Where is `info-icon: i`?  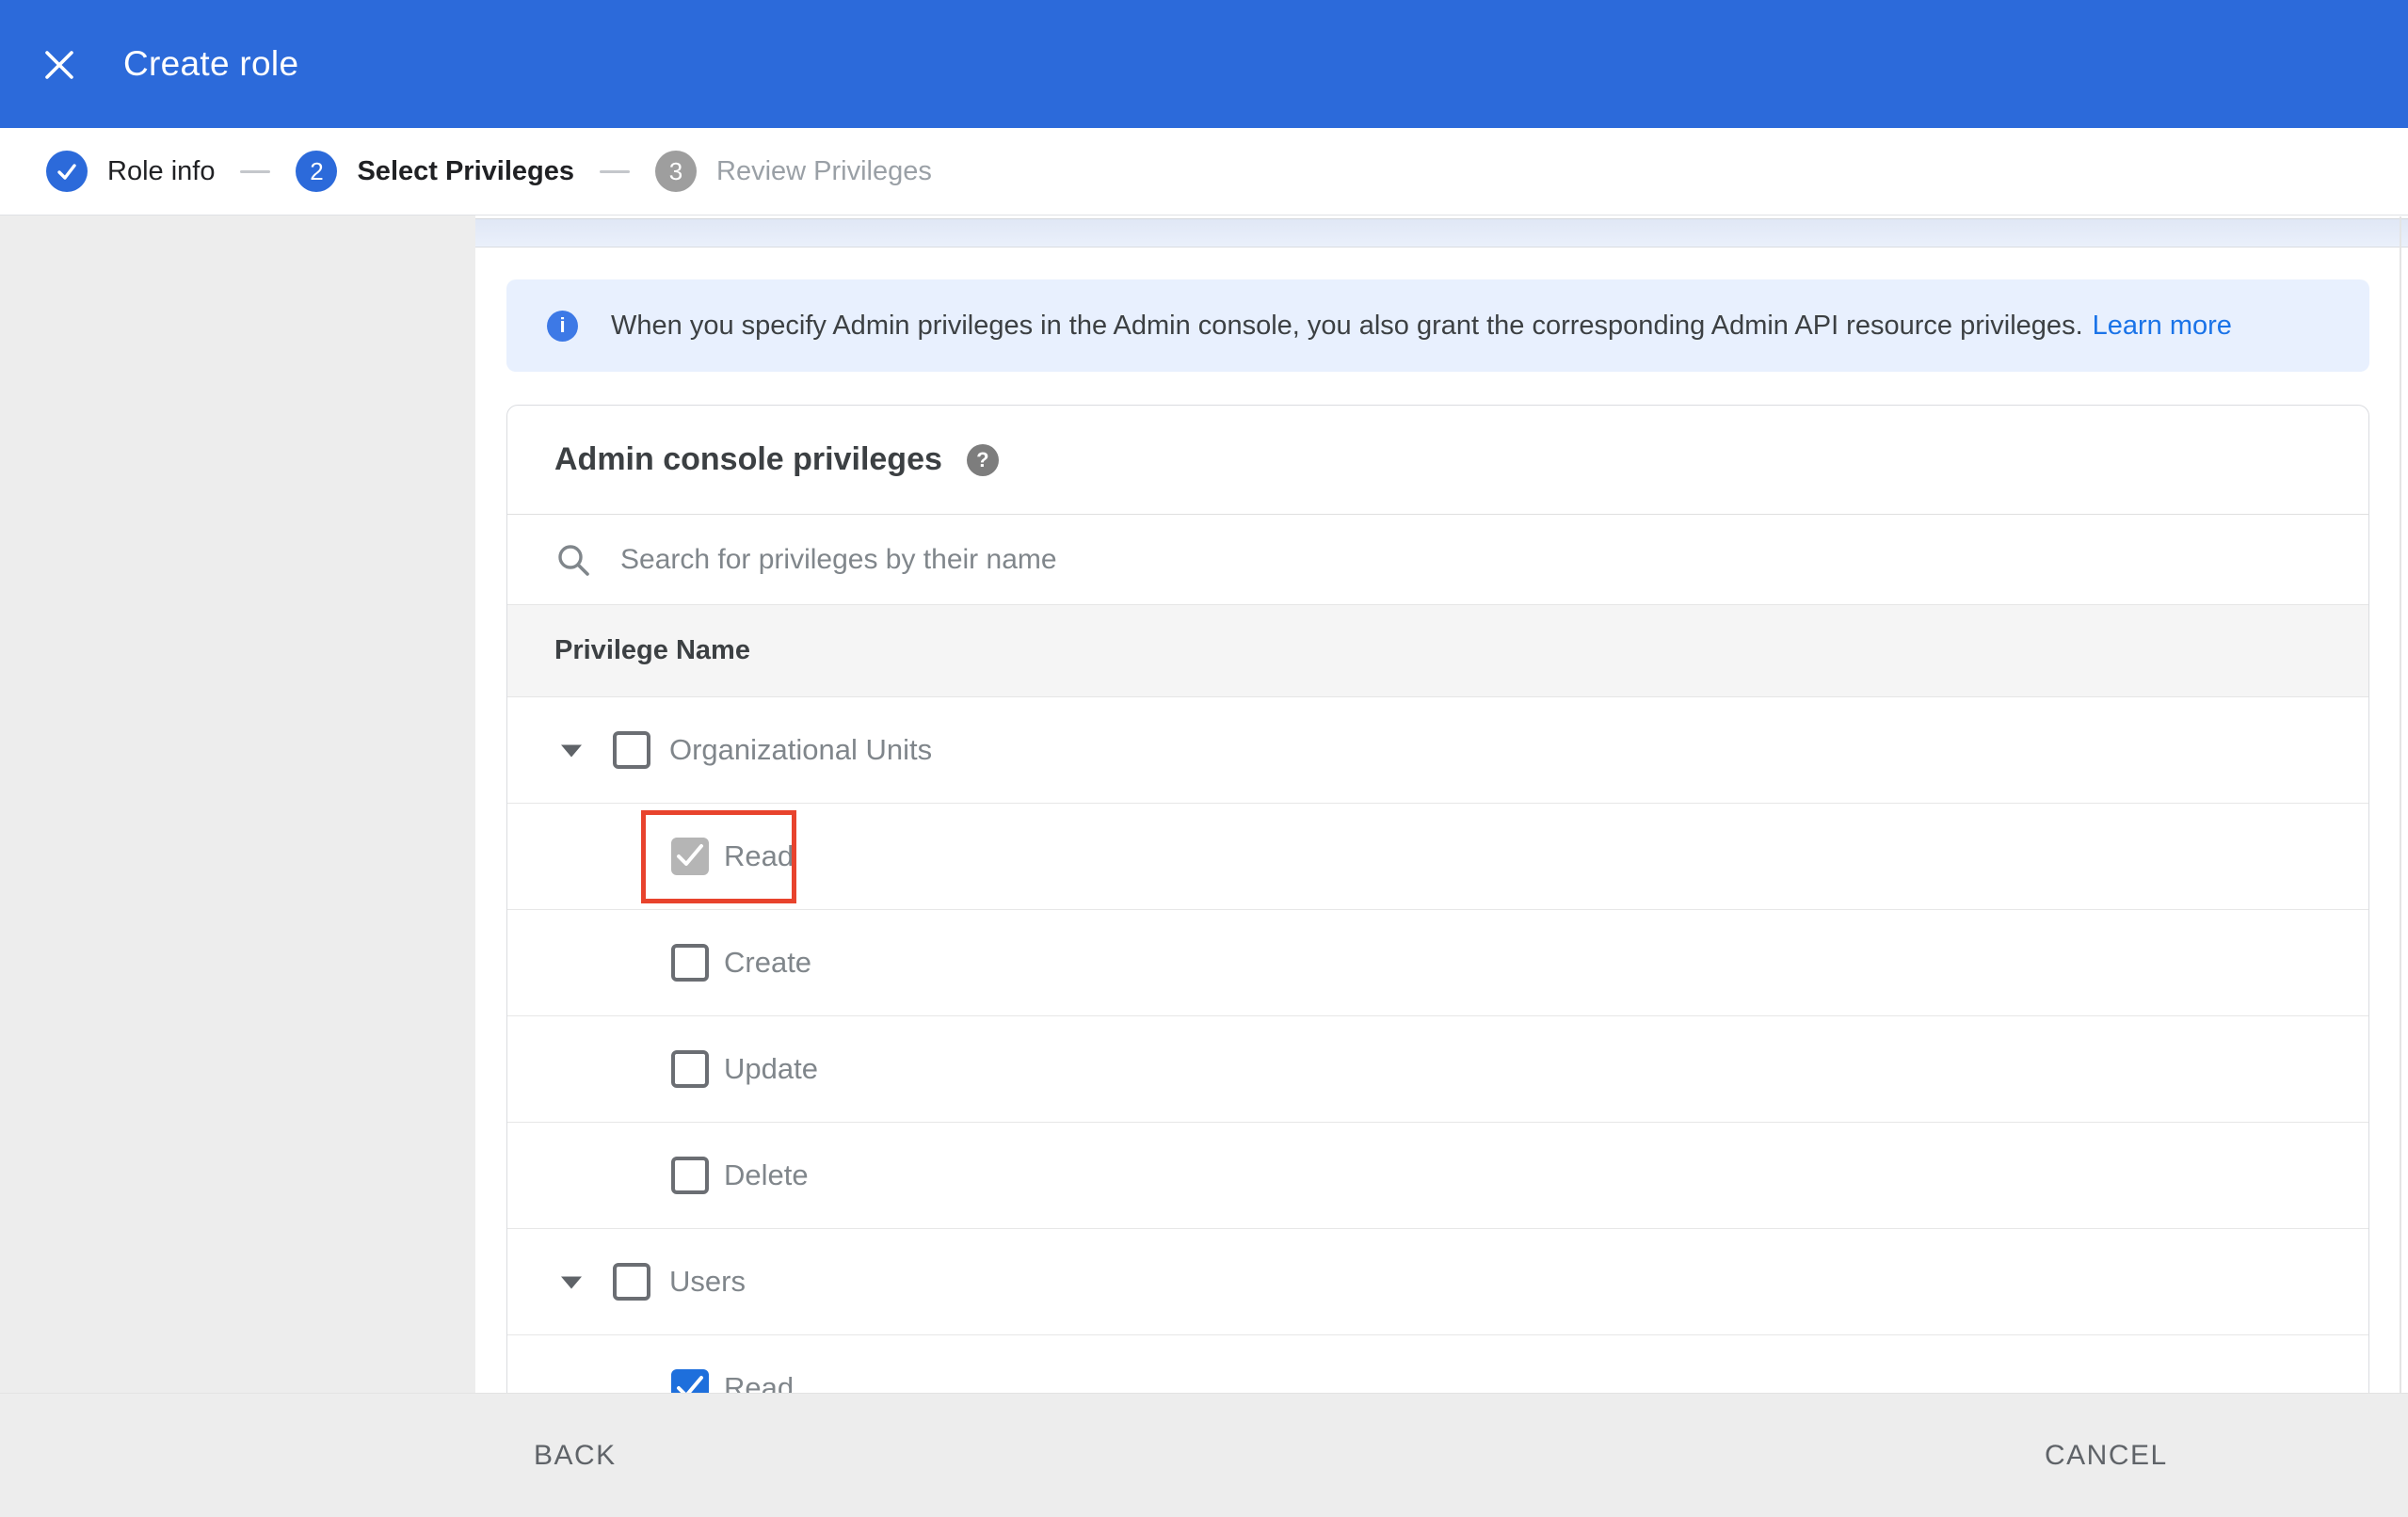 info-icon: i is located at coordinates (563, 326).